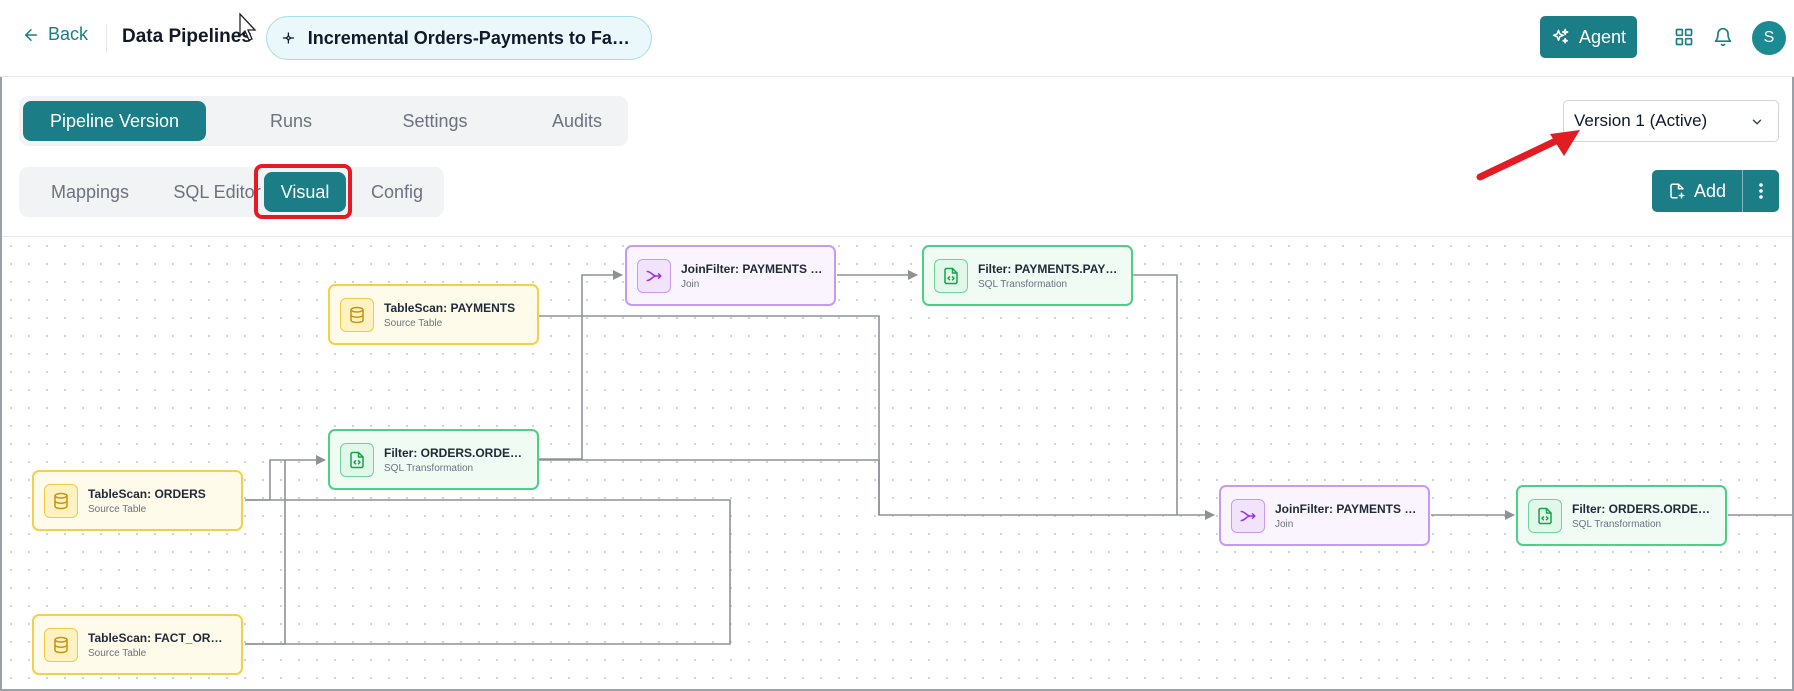 The width and height of the screenshot is (1794, 691). I want to click on sparkle-icon, so click(288, 38).